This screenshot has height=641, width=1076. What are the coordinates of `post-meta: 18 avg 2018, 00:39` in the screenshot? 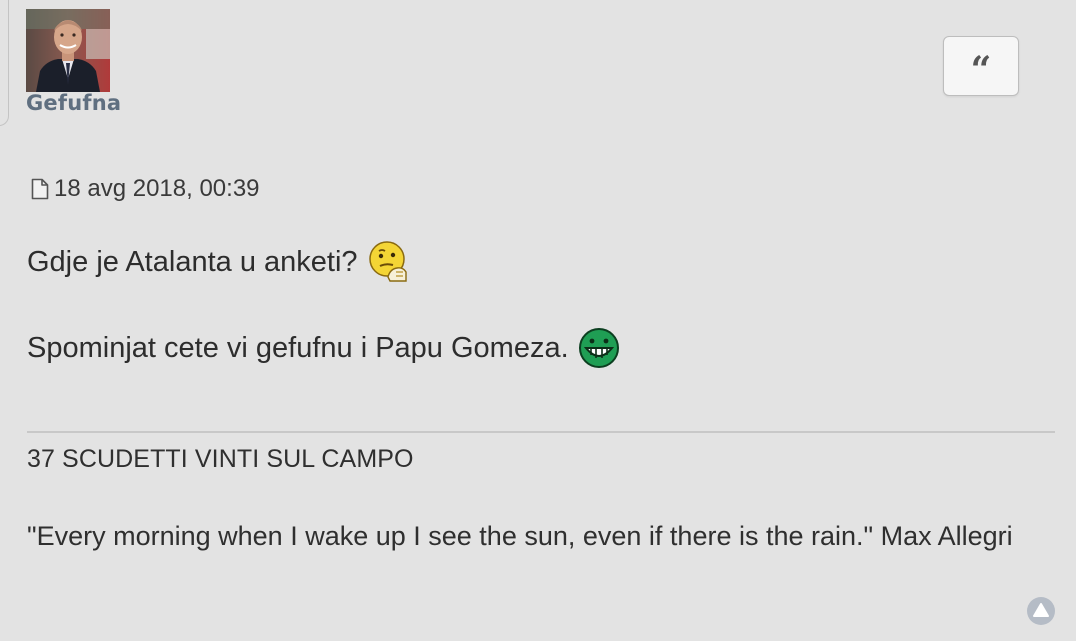 It's located at (145, 189).